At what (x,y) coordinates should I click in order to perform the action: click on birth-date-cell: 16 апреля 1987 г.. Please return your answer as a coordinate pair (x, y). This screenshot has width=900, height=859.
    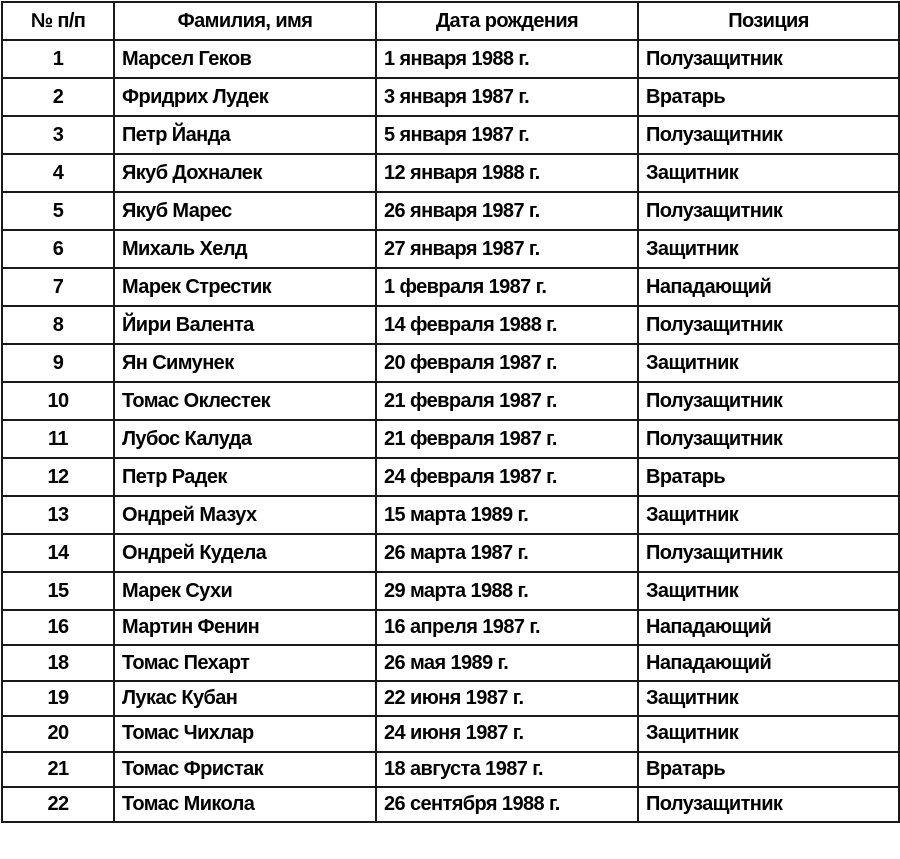
    Looking at the image, I should click on (507, 627).